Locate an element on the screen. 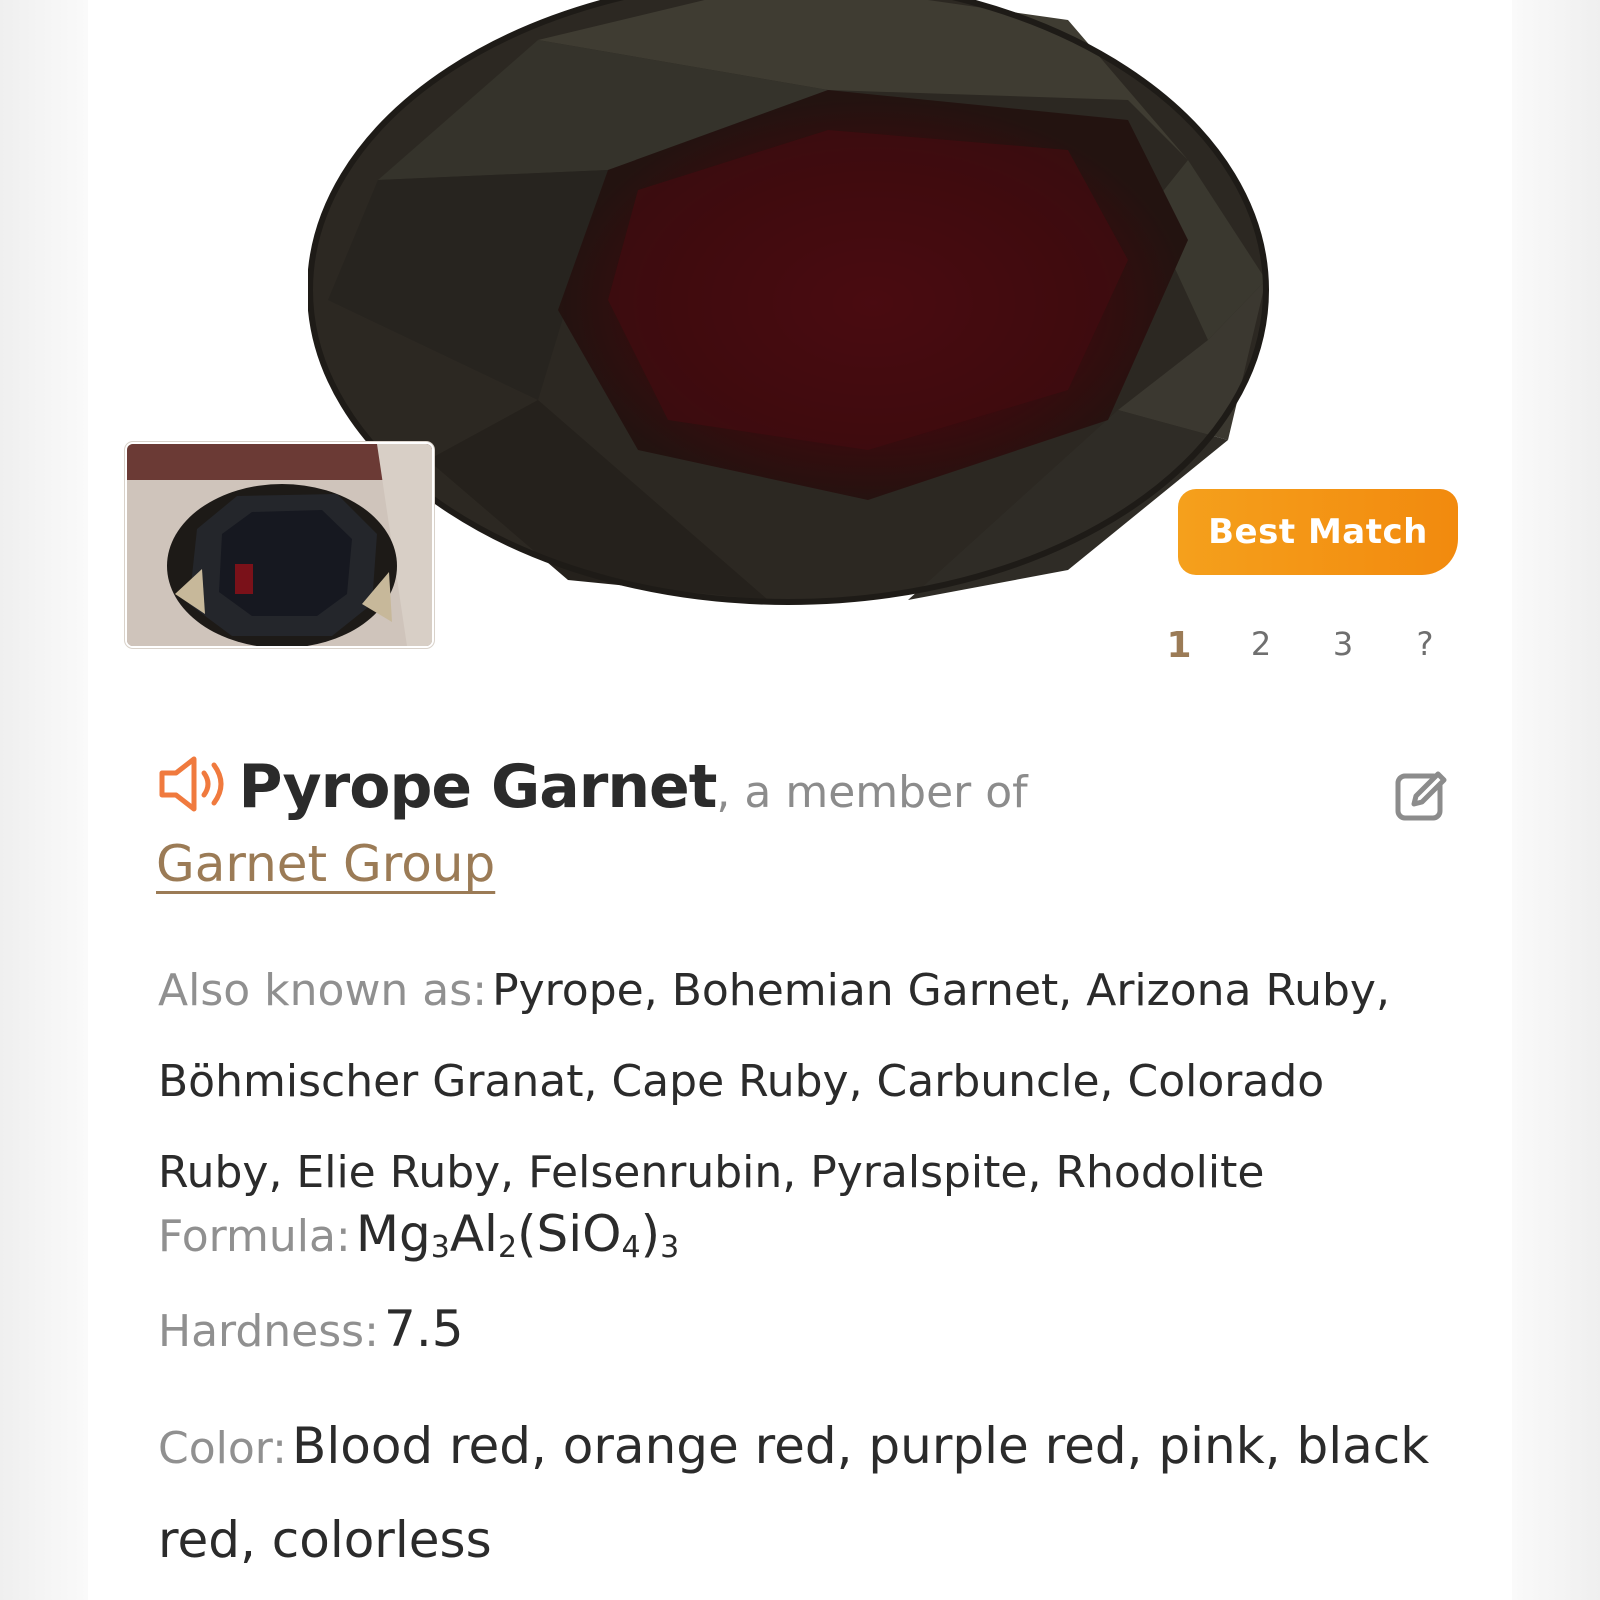 Image resolution: width=1600 pixels, height=1600 pixels. formula-part: Al is located at coordinates (473, 1234).